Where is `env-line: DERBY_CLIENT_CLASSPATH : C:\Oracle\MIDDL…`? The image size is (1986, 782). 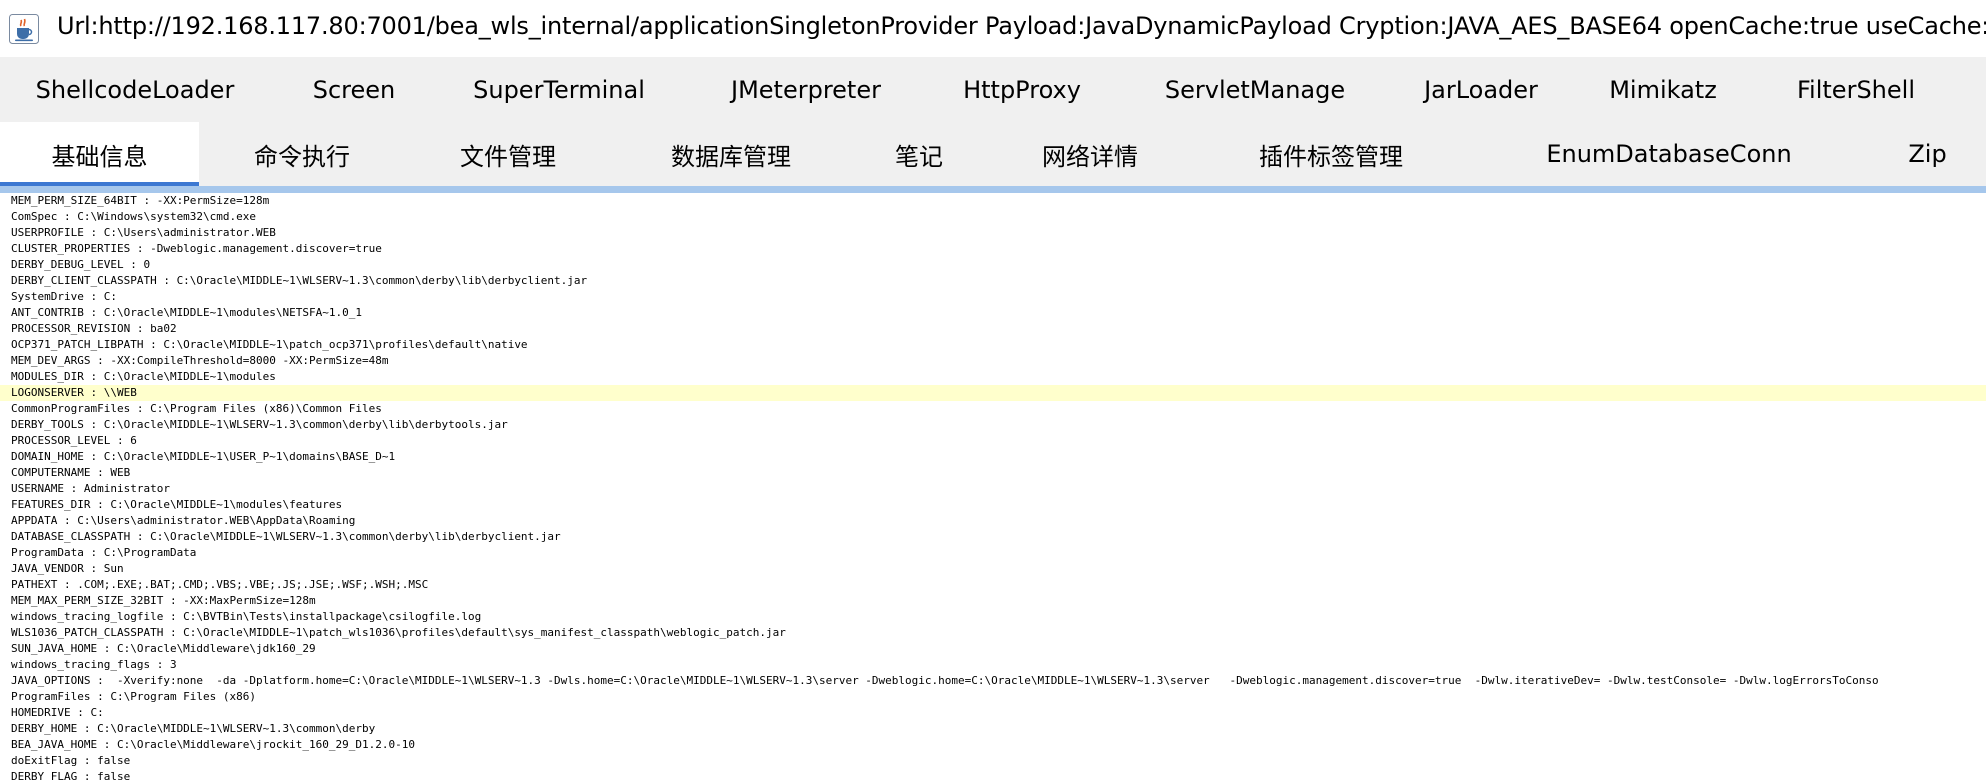
env-line: DERBY_CLIENT_CLASSPATH : C:\Oracle\MIDDL… is located at coordinates (299, 280).